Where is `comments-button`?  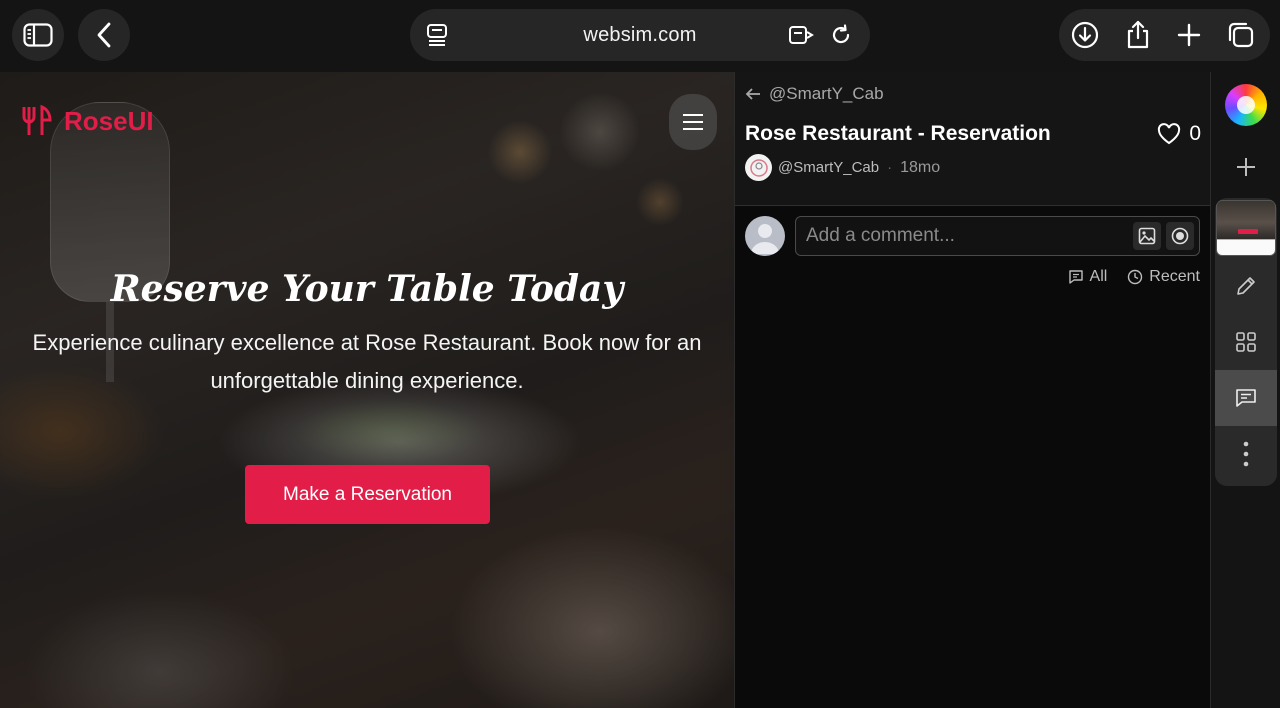 comments-button is located at coordinates (1246, 398).